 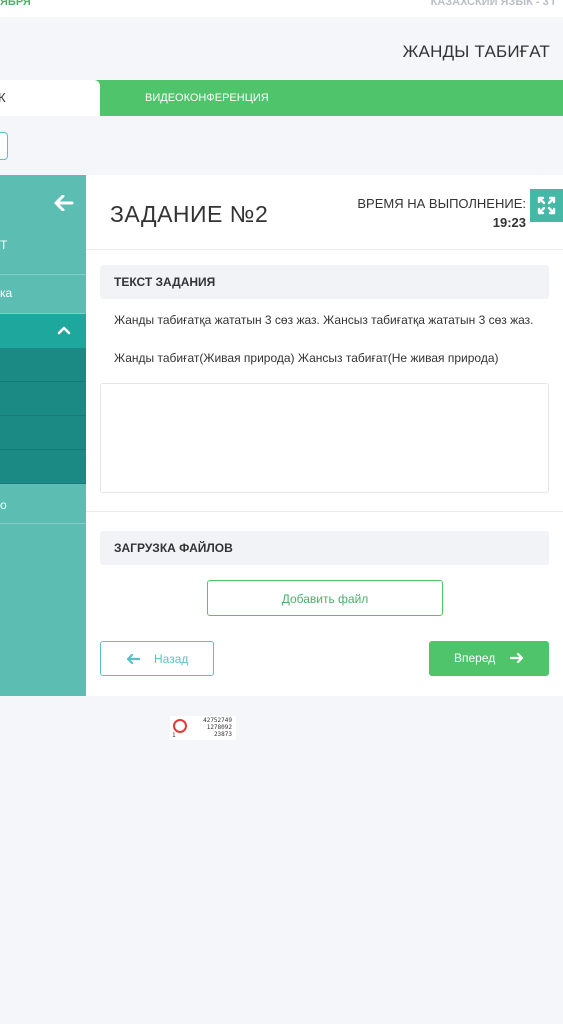 I want to click on add-file-button: Добавить файл, so click(x=325, y=598).